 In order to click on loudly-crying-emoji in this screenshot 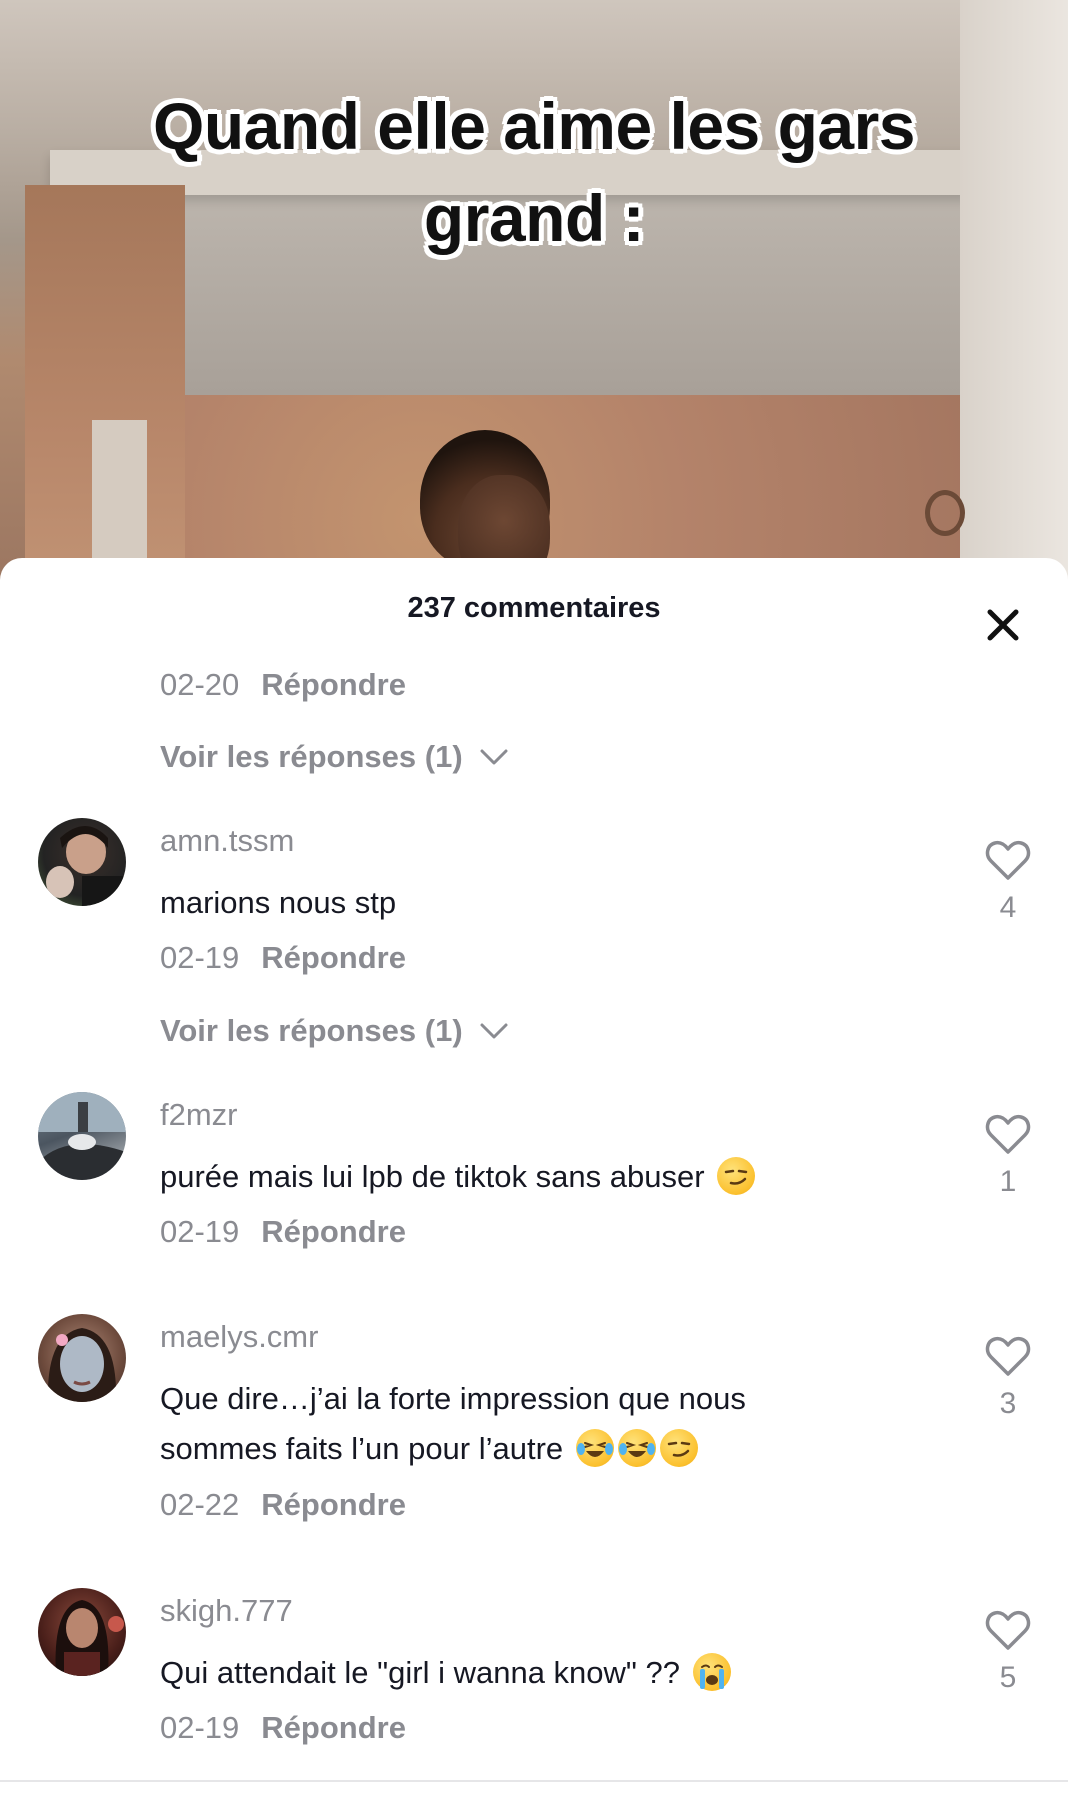, I will do `click(711, 1671)`.